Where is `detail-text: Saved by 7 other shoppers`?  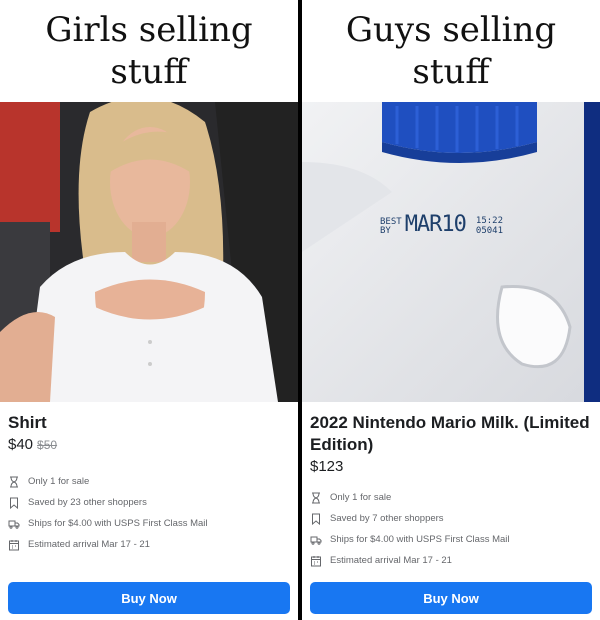
detail-text: Saved by 7 other shoppers is located at coordinates (387, 518).